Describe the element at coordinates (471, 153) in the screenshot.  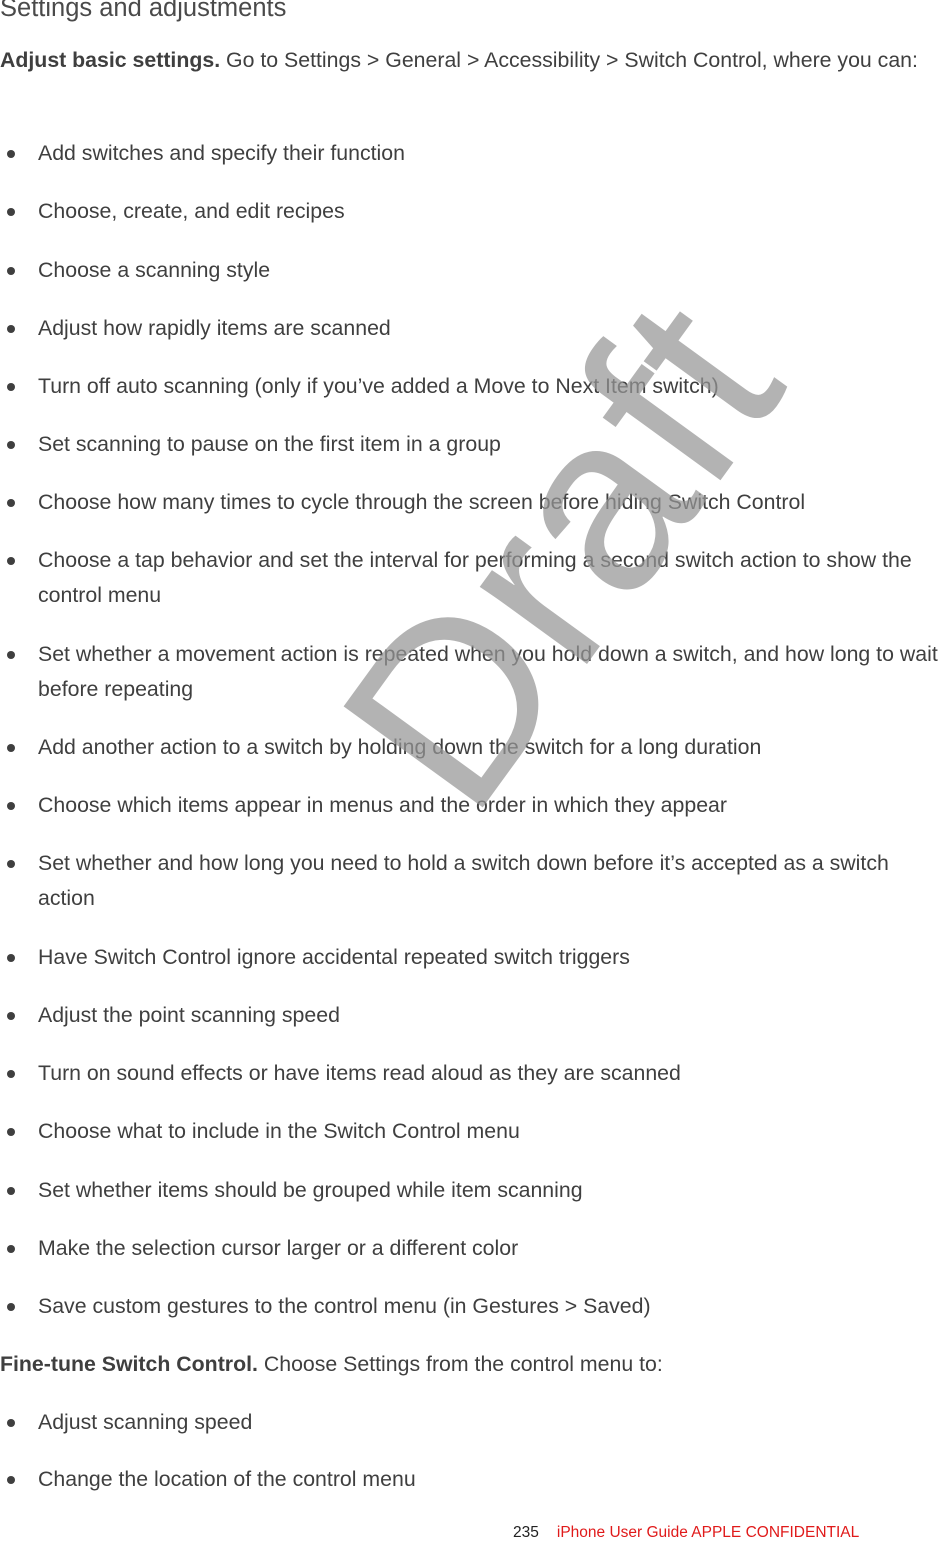
I see `list-item: Add switches and specify their function` at that location.